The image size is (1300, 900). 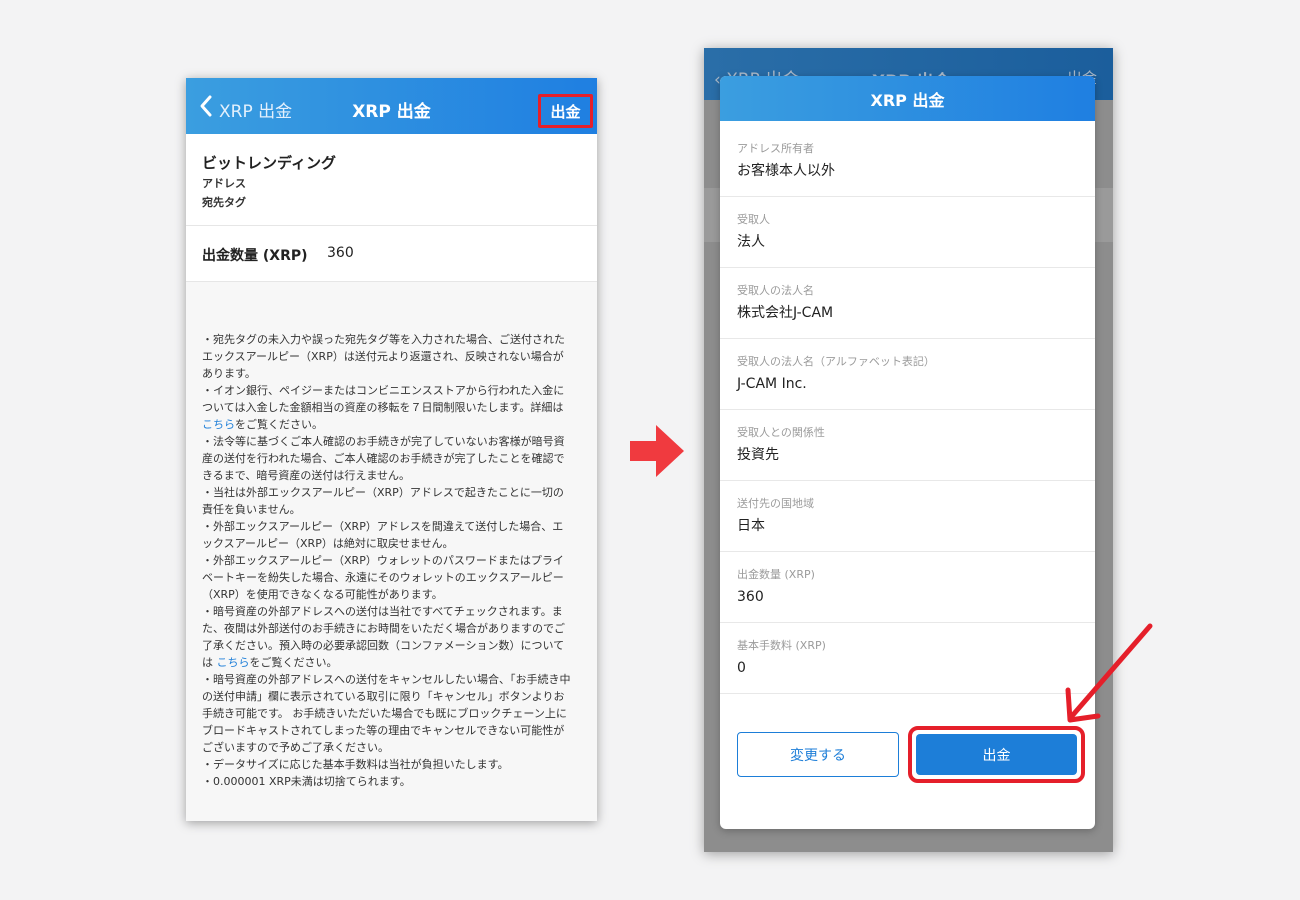 What do you see at coordinates (355, 764) in the screenshot?
I see `note-item: ・データサイズに応じた基本手数料は当社が負担いたします。` at bounding box center [355, 764].